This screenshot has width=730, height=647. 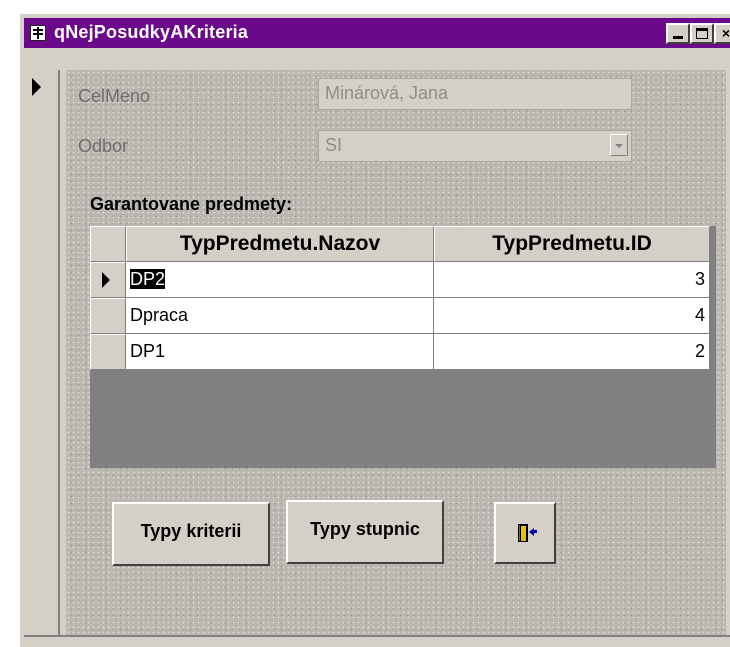 What do you see at coordinates (475, 146) in the screenshot?
I see `odbor-combobox: SI` at bounding box center [475, 146].